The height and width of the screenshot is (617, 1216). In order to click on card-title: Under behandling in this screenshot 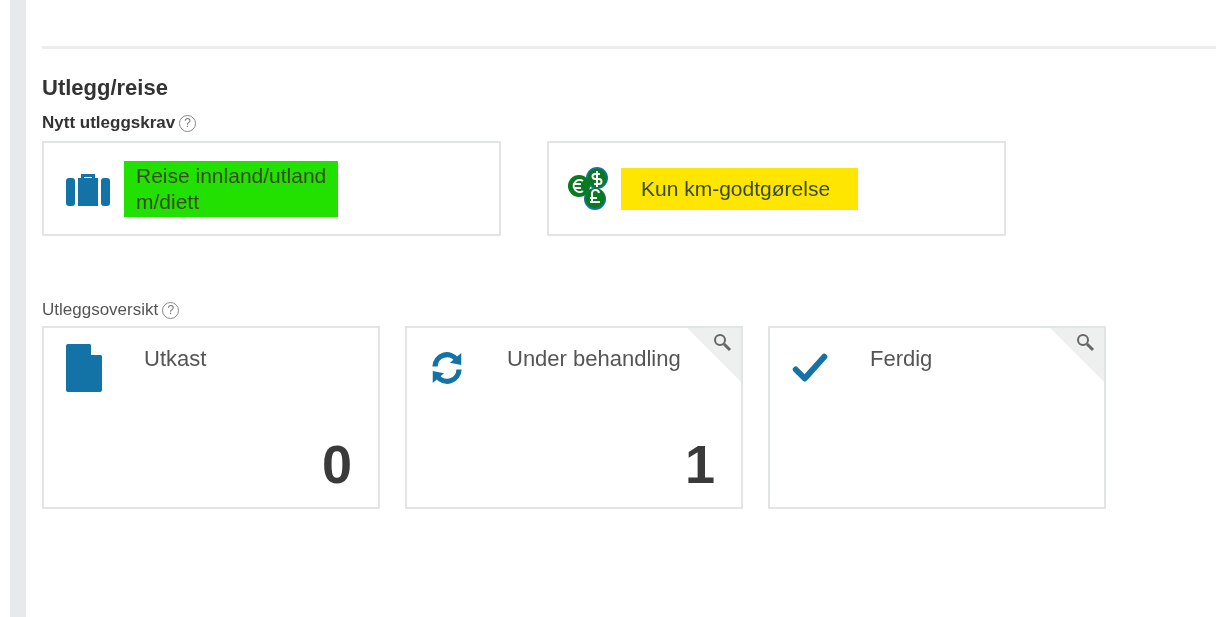, I will do `click(594, 359)`.